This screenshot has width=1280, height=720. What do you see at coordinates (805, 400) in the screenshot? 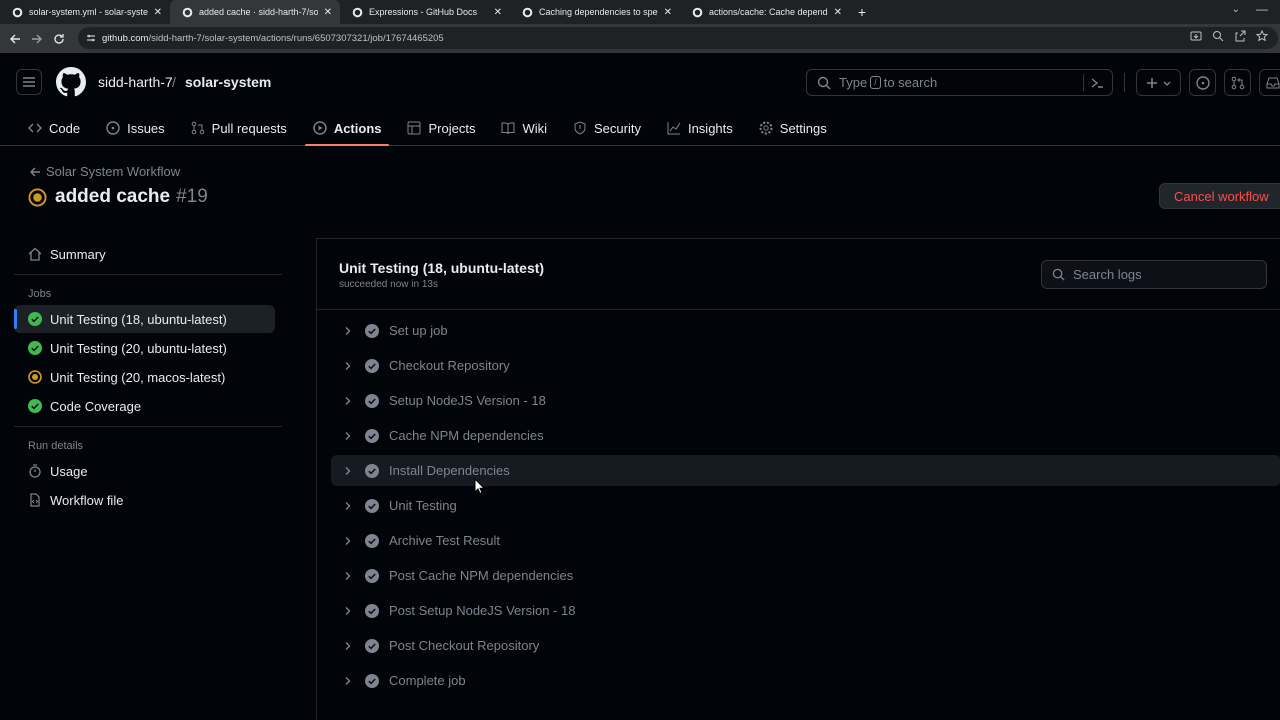
I see `job-step: Setup NodeJS Version - 18` at bounding box center [805, 400].